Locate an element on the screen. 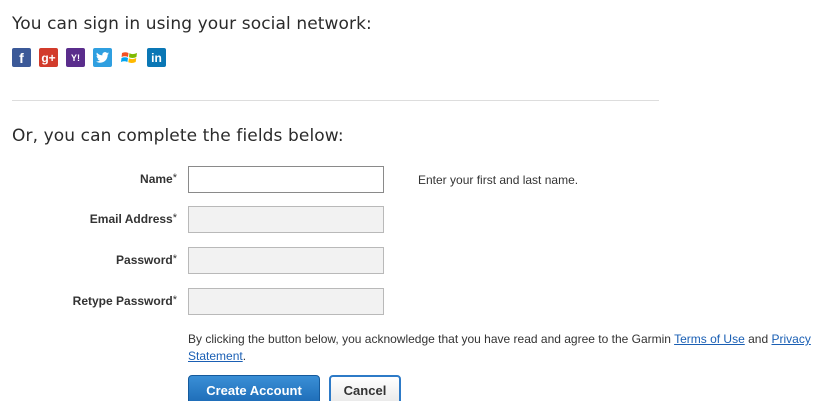 The width and height of the screenshot is (821, 401). retype-password-label-text: Retype Password is located at coordinates (122, 301).